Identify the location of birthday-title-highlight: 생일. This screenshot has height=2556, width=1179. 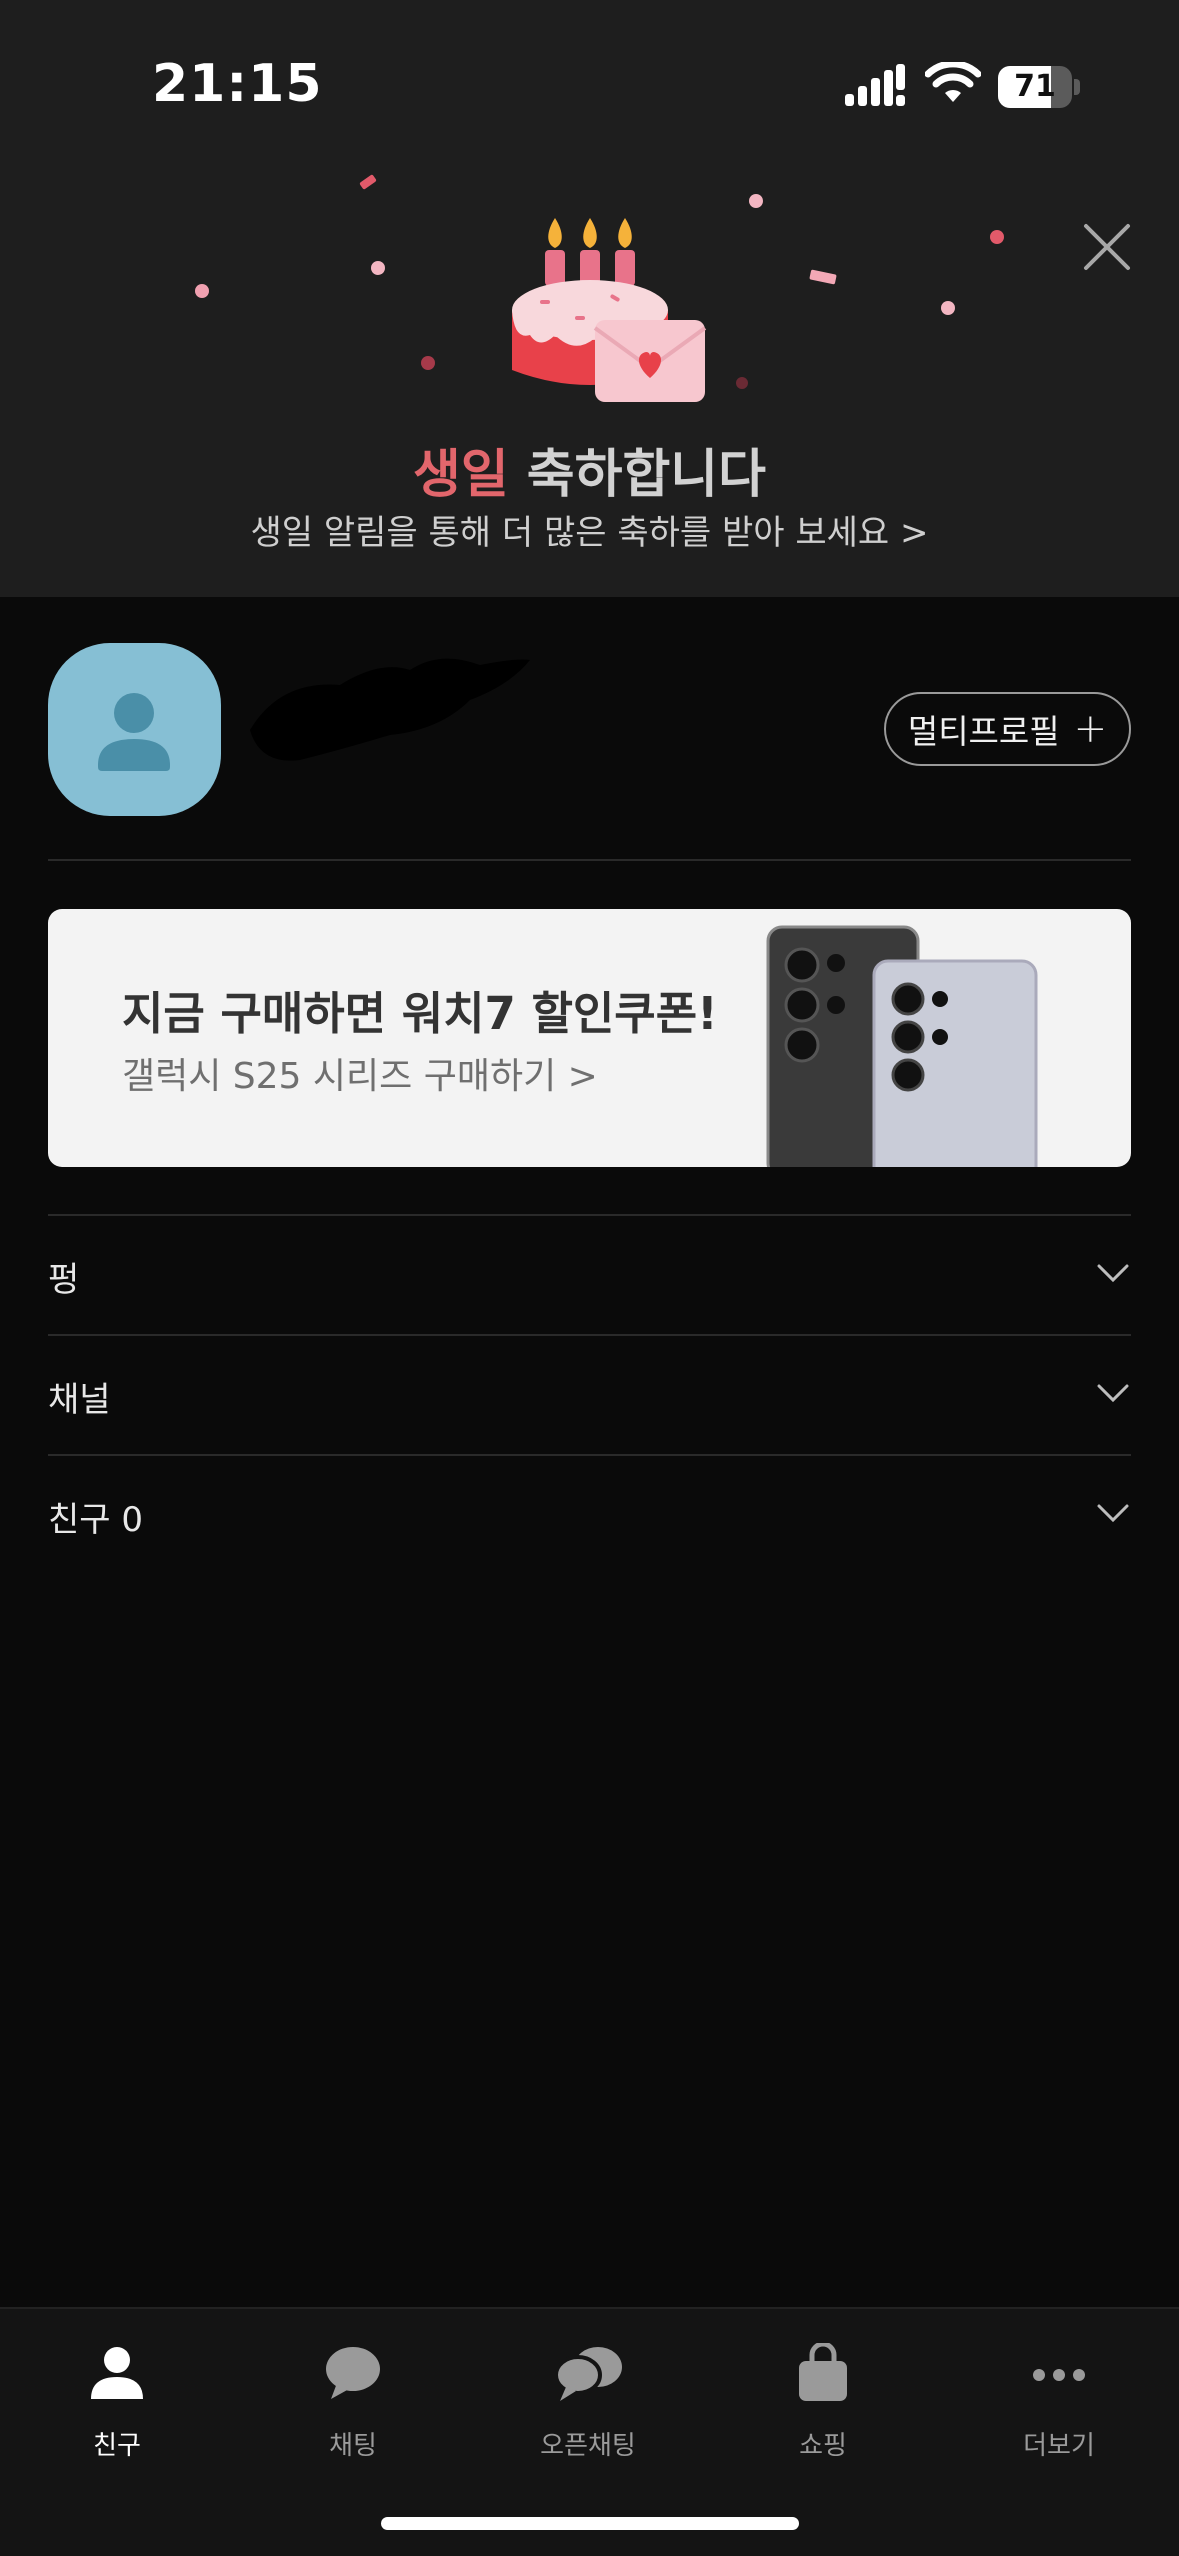
(461, 475).